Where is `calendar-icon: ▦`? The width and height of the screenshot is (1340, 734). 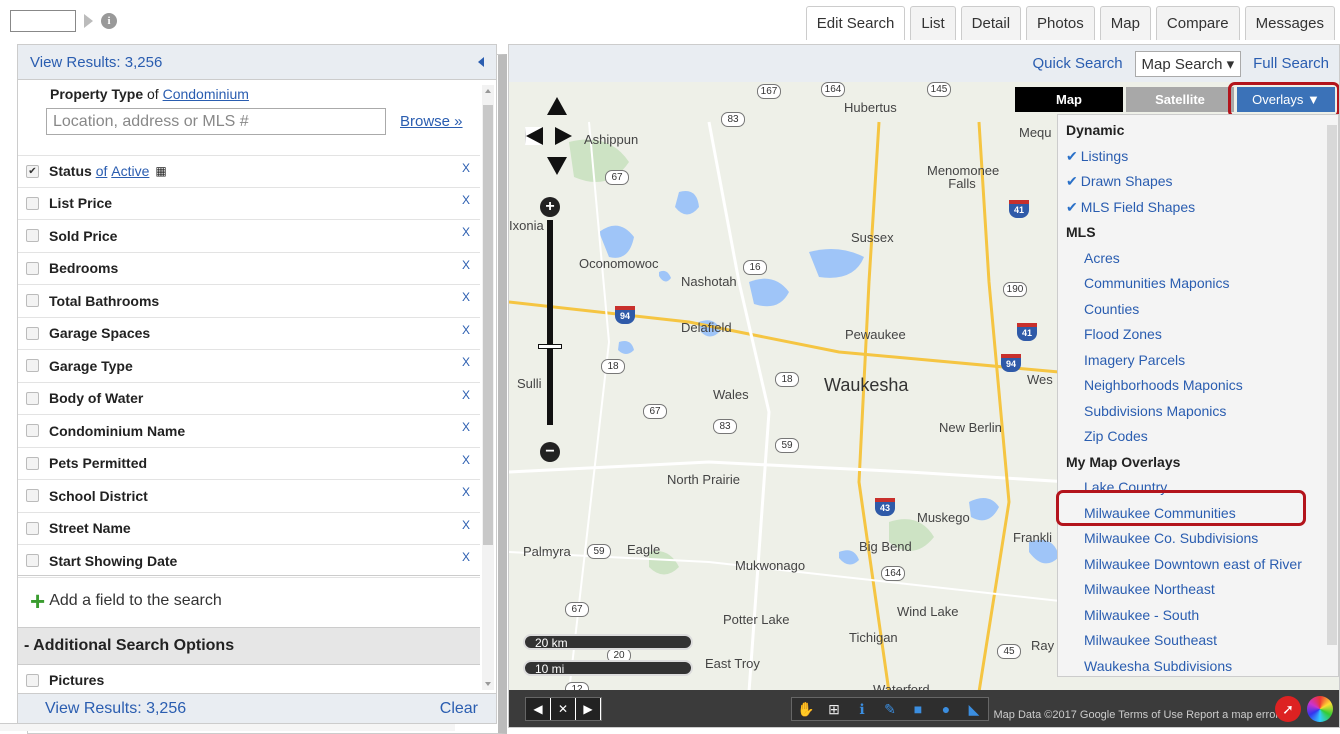
calendar-icon: ▦ is located at coordinates (160, 171).